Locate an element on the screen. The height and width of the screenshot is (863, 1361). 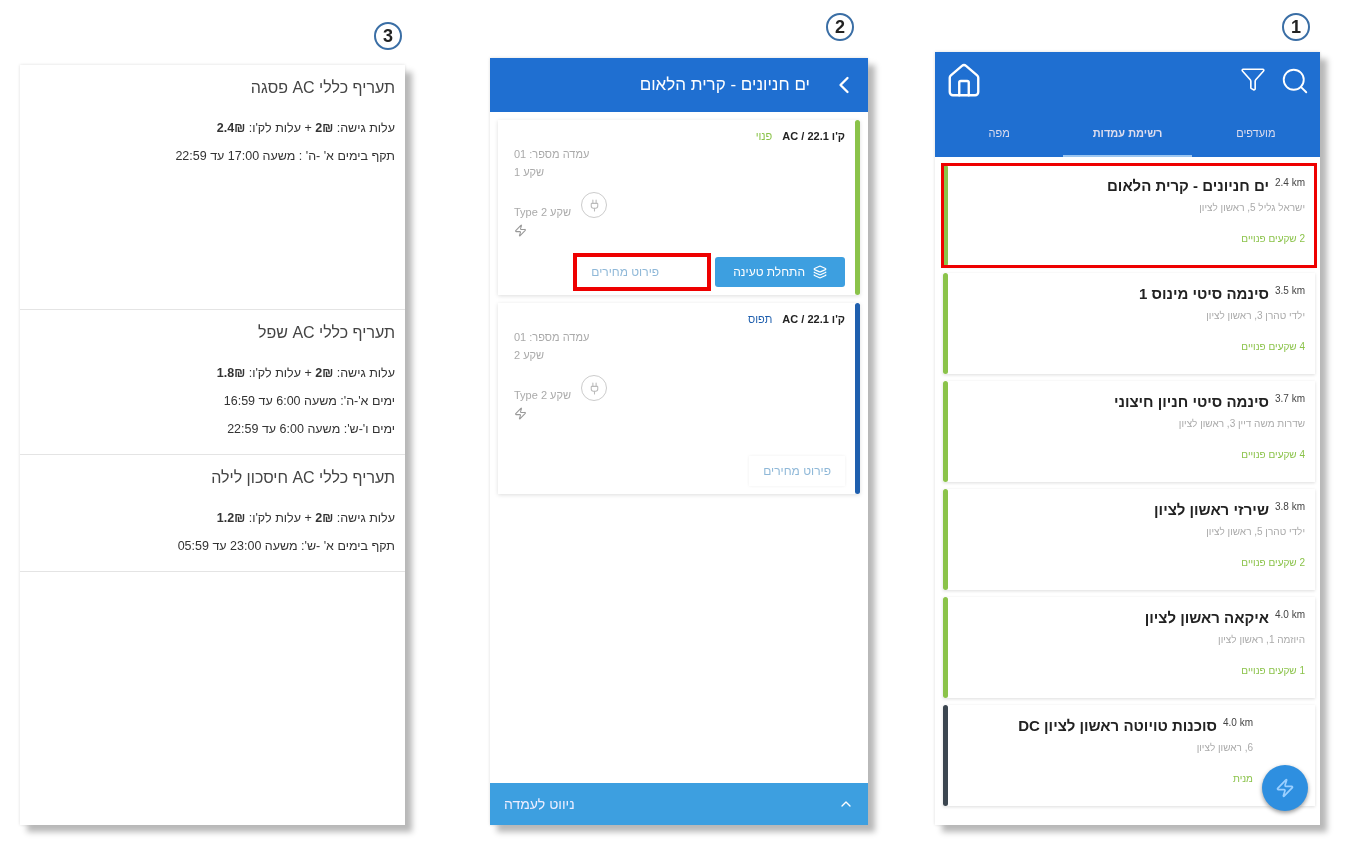
station-address: שדרות משה דיין 3, ראשון לציון is located at coordinates (1241, 423).